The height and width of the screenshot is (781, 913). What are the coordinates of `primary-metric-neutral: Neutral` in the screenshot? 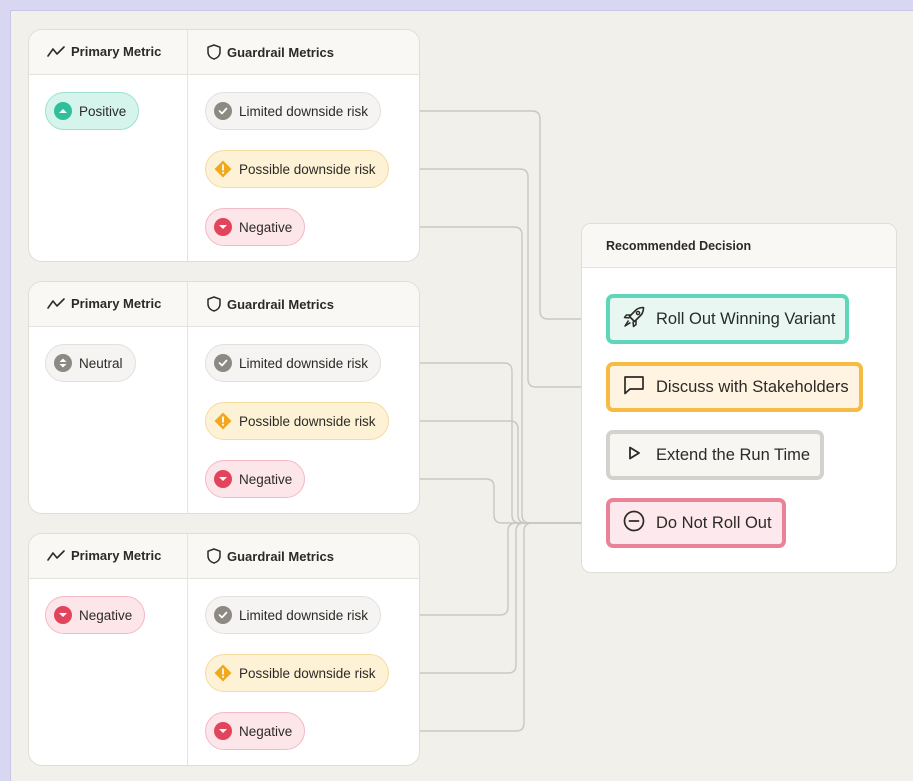 It's located at (90, 363).